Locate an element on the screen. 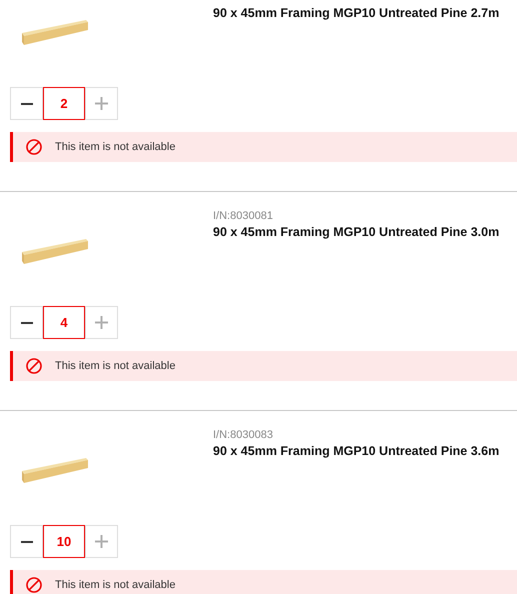  quantity-field: 10 is located at coordinates (64, 541).